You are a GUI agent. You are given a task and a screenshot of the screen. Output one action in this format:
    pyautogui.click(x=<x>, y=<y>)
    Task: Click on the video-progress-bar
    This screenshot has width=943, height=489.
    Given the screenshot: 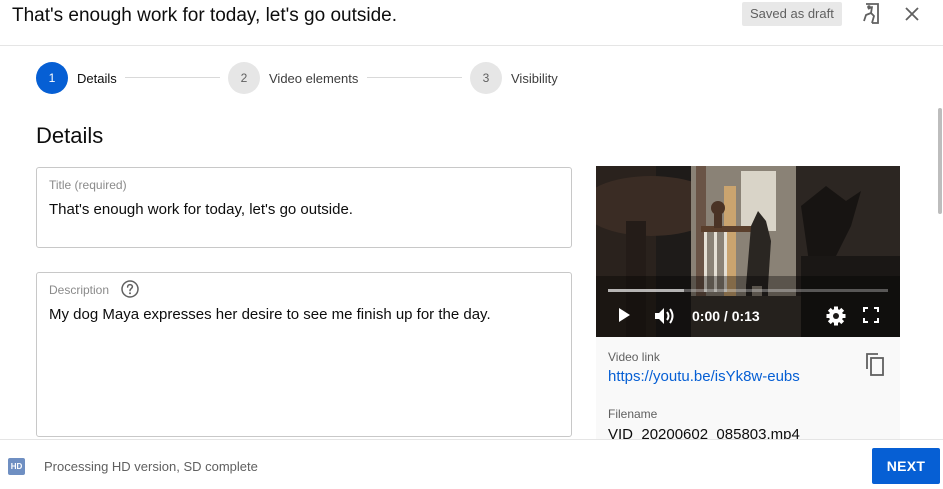 What is the action you would take?
    pyautogui.click(x=748, y=290)
    